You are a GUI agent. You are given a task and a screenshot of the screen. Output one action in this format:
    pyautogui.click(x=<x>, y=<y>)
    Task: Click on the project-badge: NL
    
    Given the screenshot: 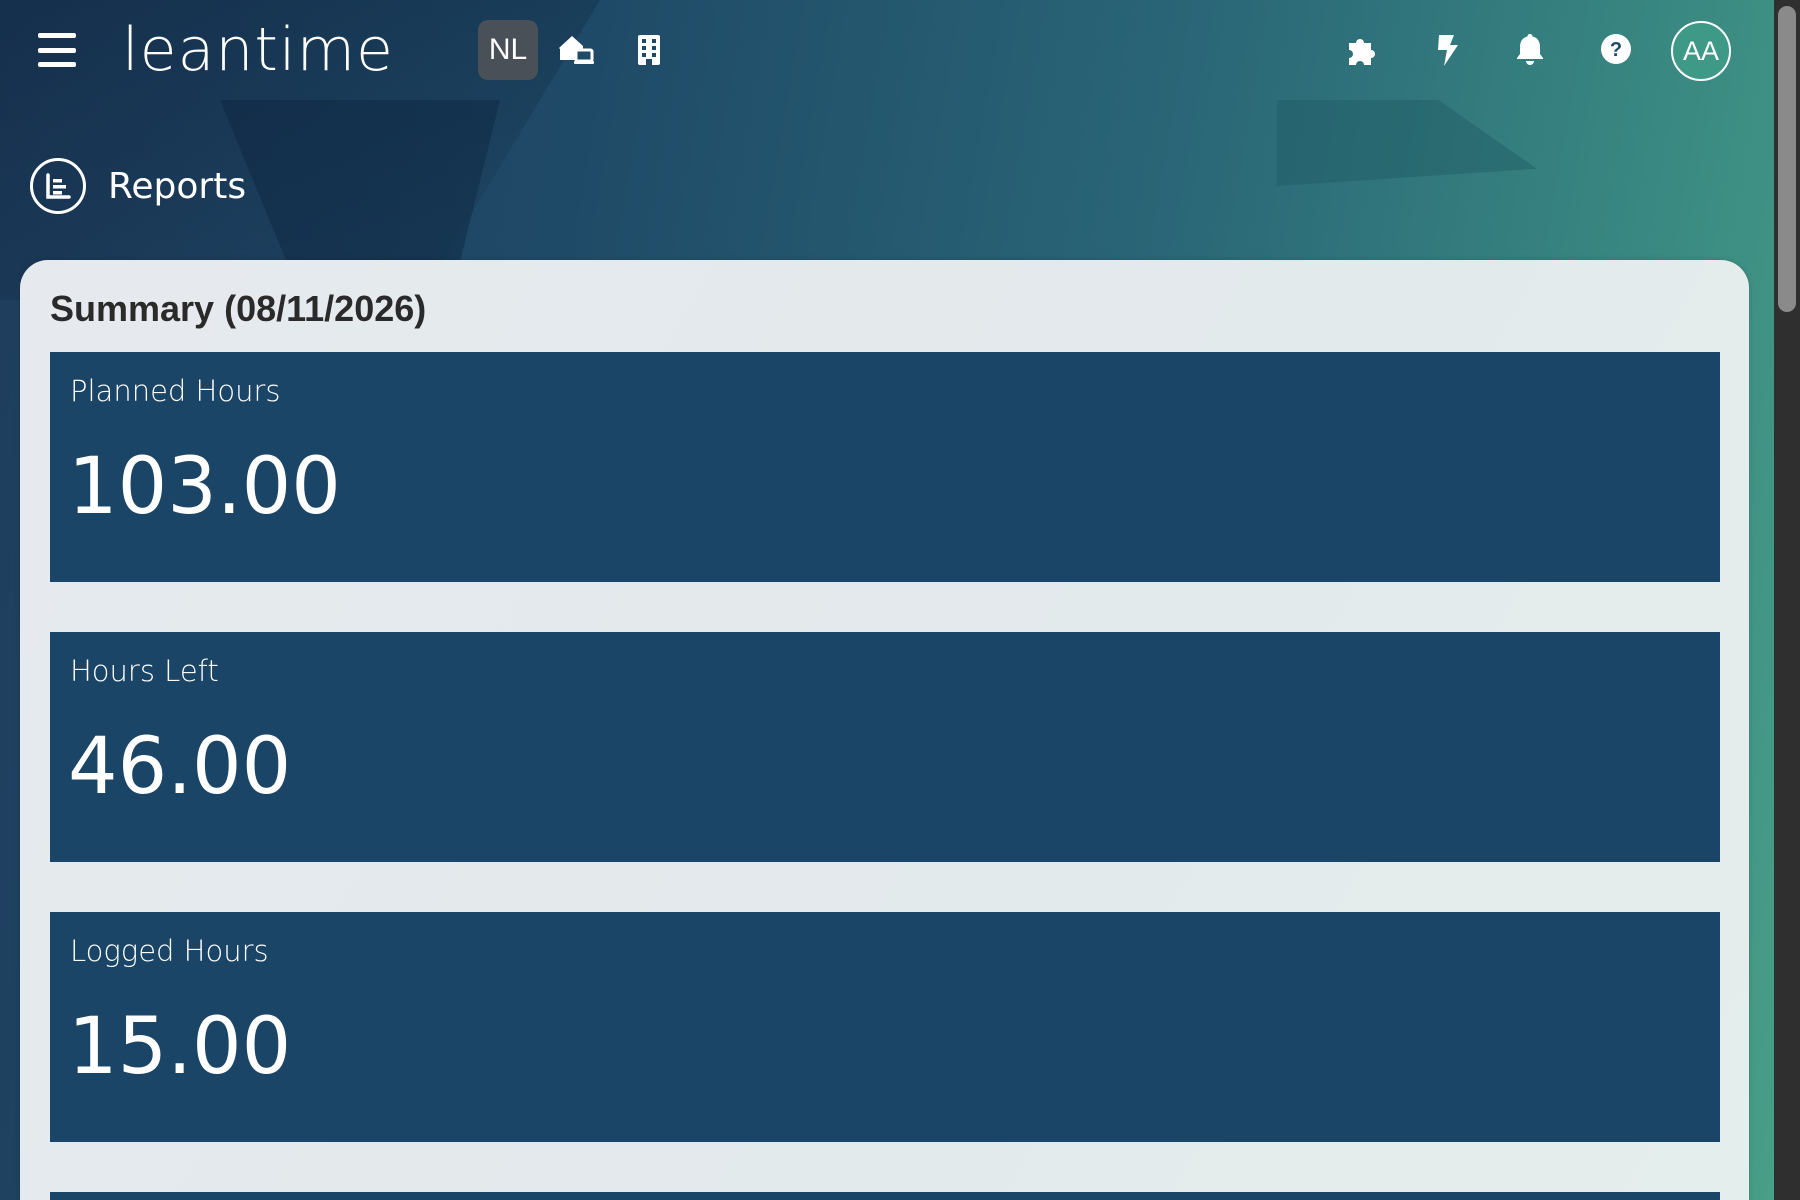 What is the action you would take?
    pyautogui.click(x=508, y=50)
    